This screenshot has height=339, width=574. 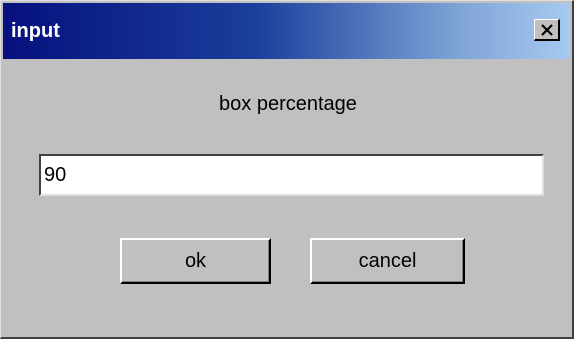 What do you see at coordinates (35, 31) in the screenshot?
I see `window-title: input` at bounding box center [35, 31].